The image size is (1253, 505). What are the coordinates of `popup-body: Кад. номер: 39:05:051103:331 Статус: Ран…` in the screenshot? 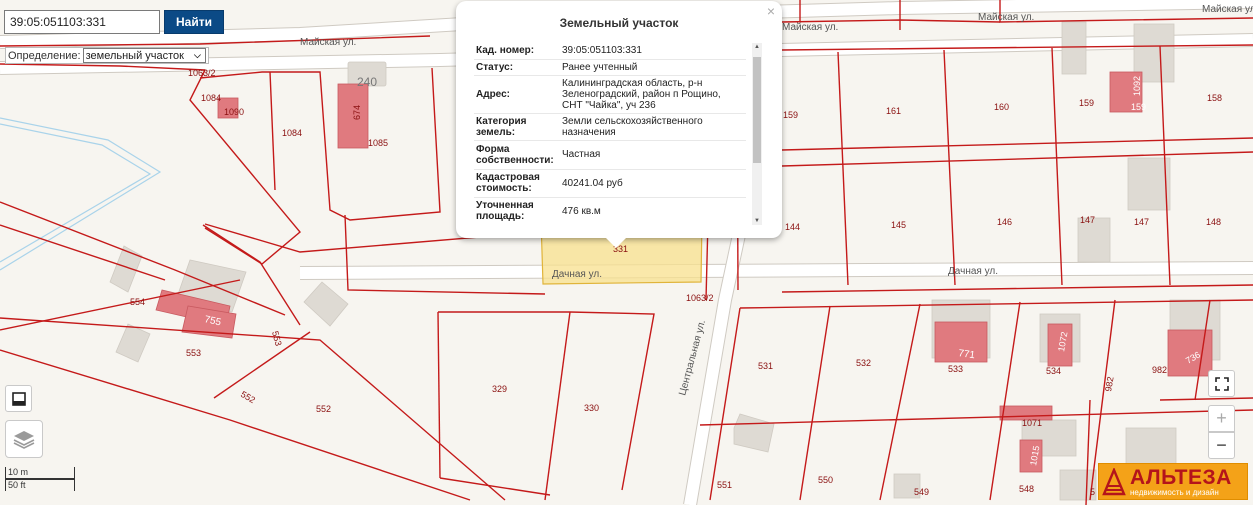 It's located at (619, 134).